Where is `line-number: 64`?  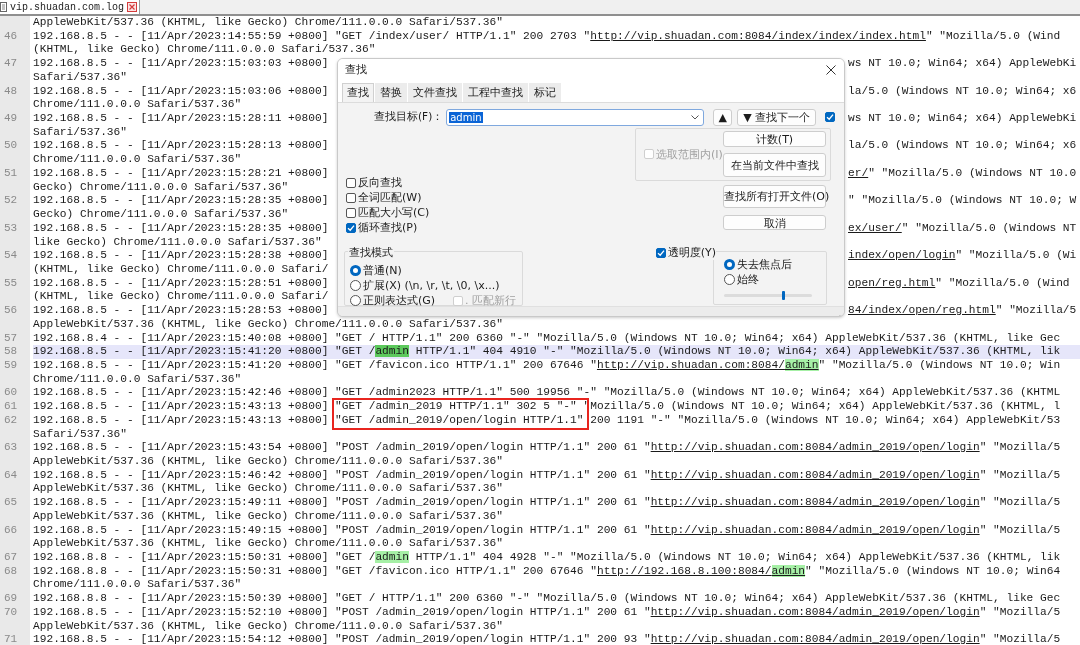
line-number: 64 is located at coordinates (11, 475).